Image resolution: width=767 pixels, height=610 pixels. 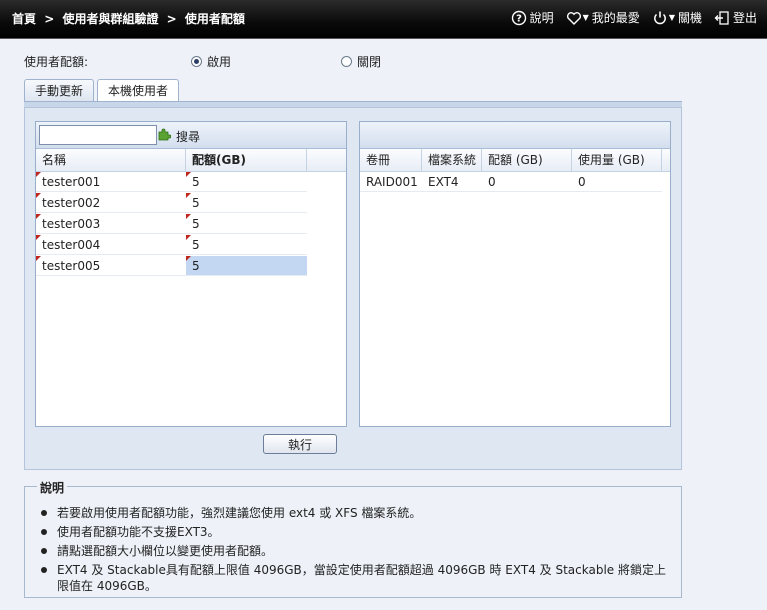 What do you see at coordinates (300, 444) in the screenshot?
I see `execute-button: 執行` at bounding box center [300, 444].